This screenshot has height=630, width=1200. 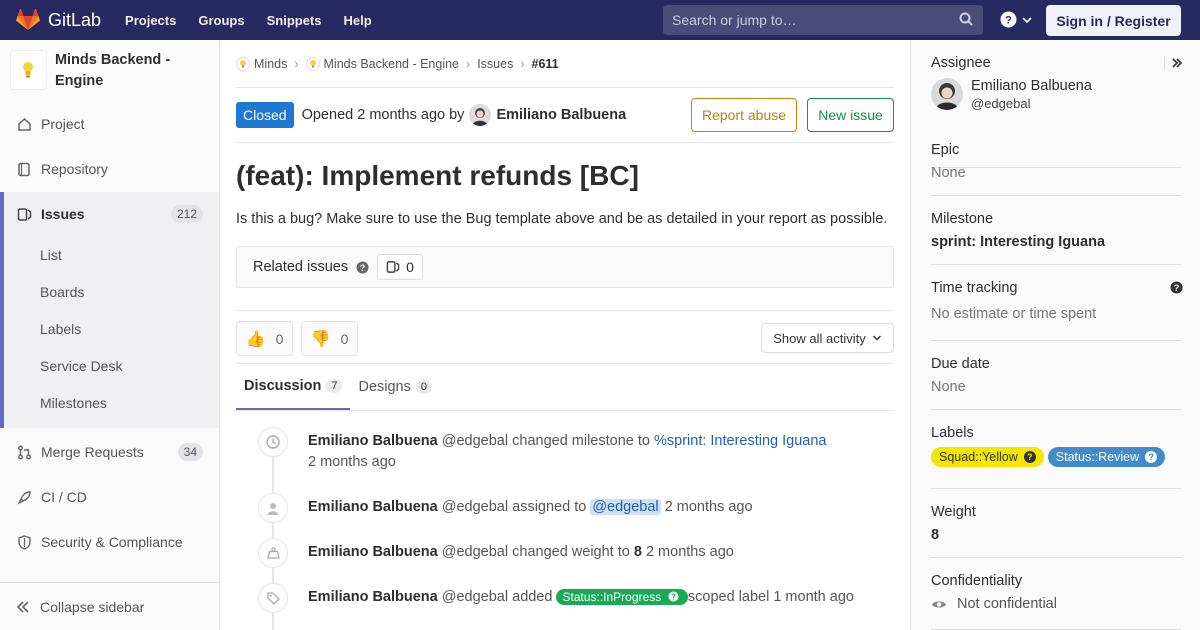 What do you see at coordinates (392, 64) in the screenshot?
I see `breadcrumb-project: Minds Backend - Engine` at bounding box center [392, 64].